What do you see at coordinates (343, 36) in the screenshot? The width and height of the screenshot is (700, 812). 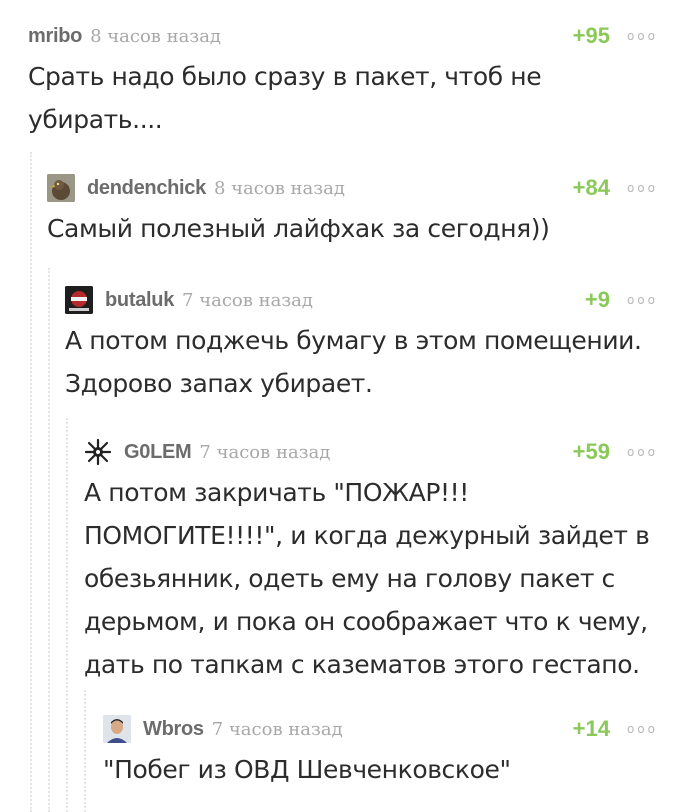 I see `comment-header: mribo 8 часов назад +95 ooo` at bounding box center [343, 36].